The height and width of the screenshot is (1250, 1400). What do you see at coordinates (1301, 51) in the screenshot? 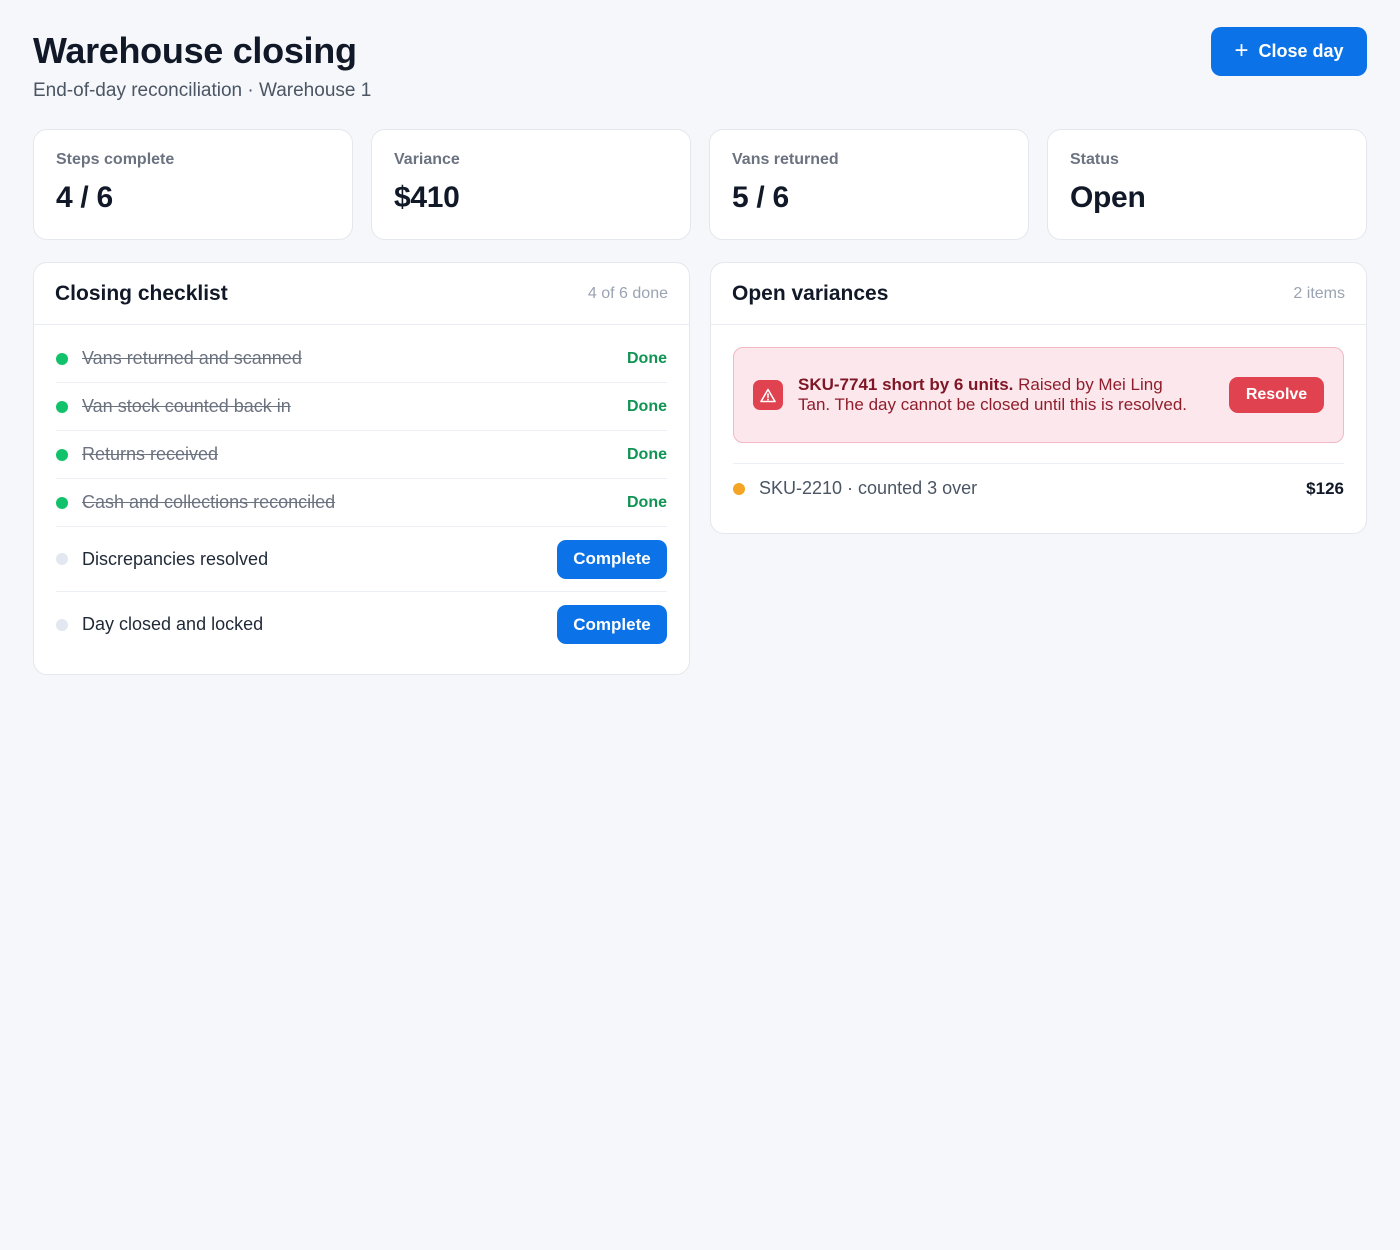
I see `close-day-label: Close day` at bounding box center [1301, 51].